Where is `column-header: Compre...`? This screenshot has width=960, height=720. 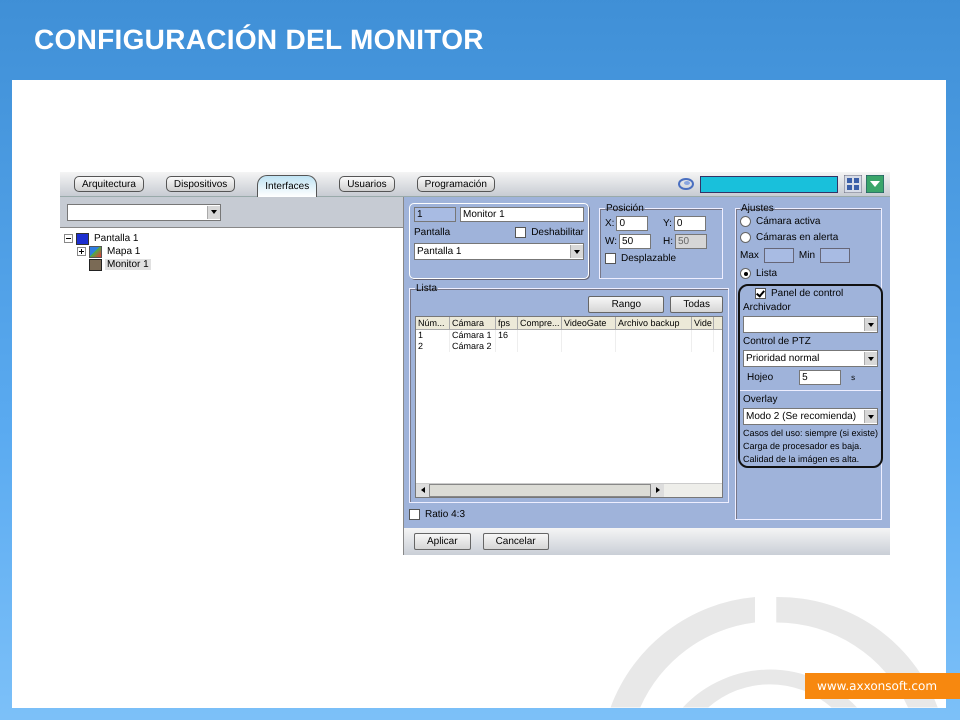 column-header: Compre... is located at coordinates (540, 323).